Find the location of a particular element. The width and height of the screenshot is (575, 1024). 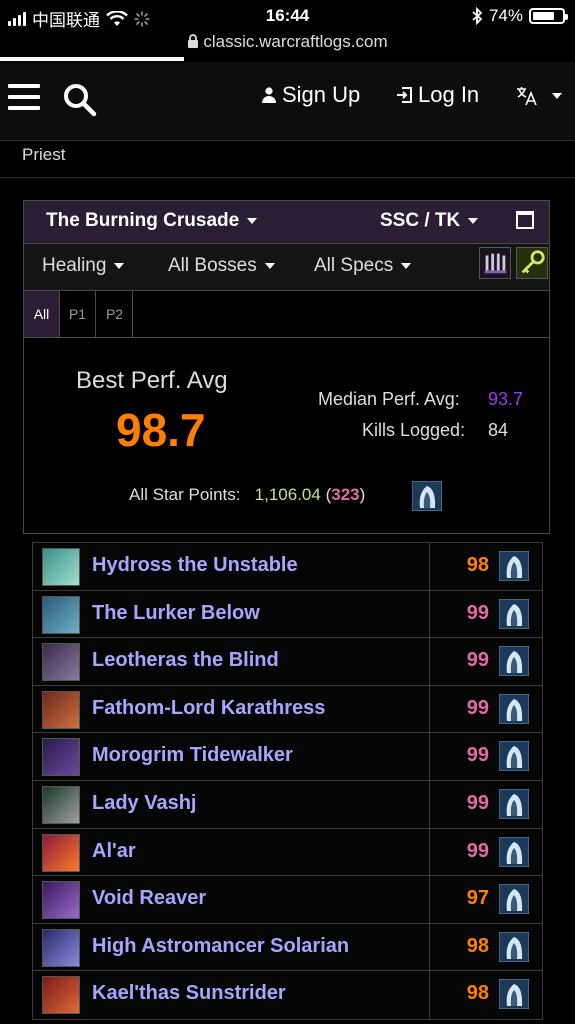

all-star-label: All Star Points: is located at coordinates (185, 494).